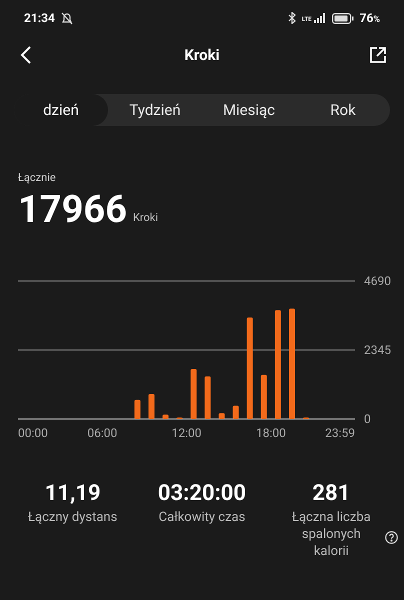 The height and width of the screenshot is (600, 404). What do you see at coordinates (292, 18) in the screenshot?
I see `bluetooth-icon` at bounding box center [292, 18].